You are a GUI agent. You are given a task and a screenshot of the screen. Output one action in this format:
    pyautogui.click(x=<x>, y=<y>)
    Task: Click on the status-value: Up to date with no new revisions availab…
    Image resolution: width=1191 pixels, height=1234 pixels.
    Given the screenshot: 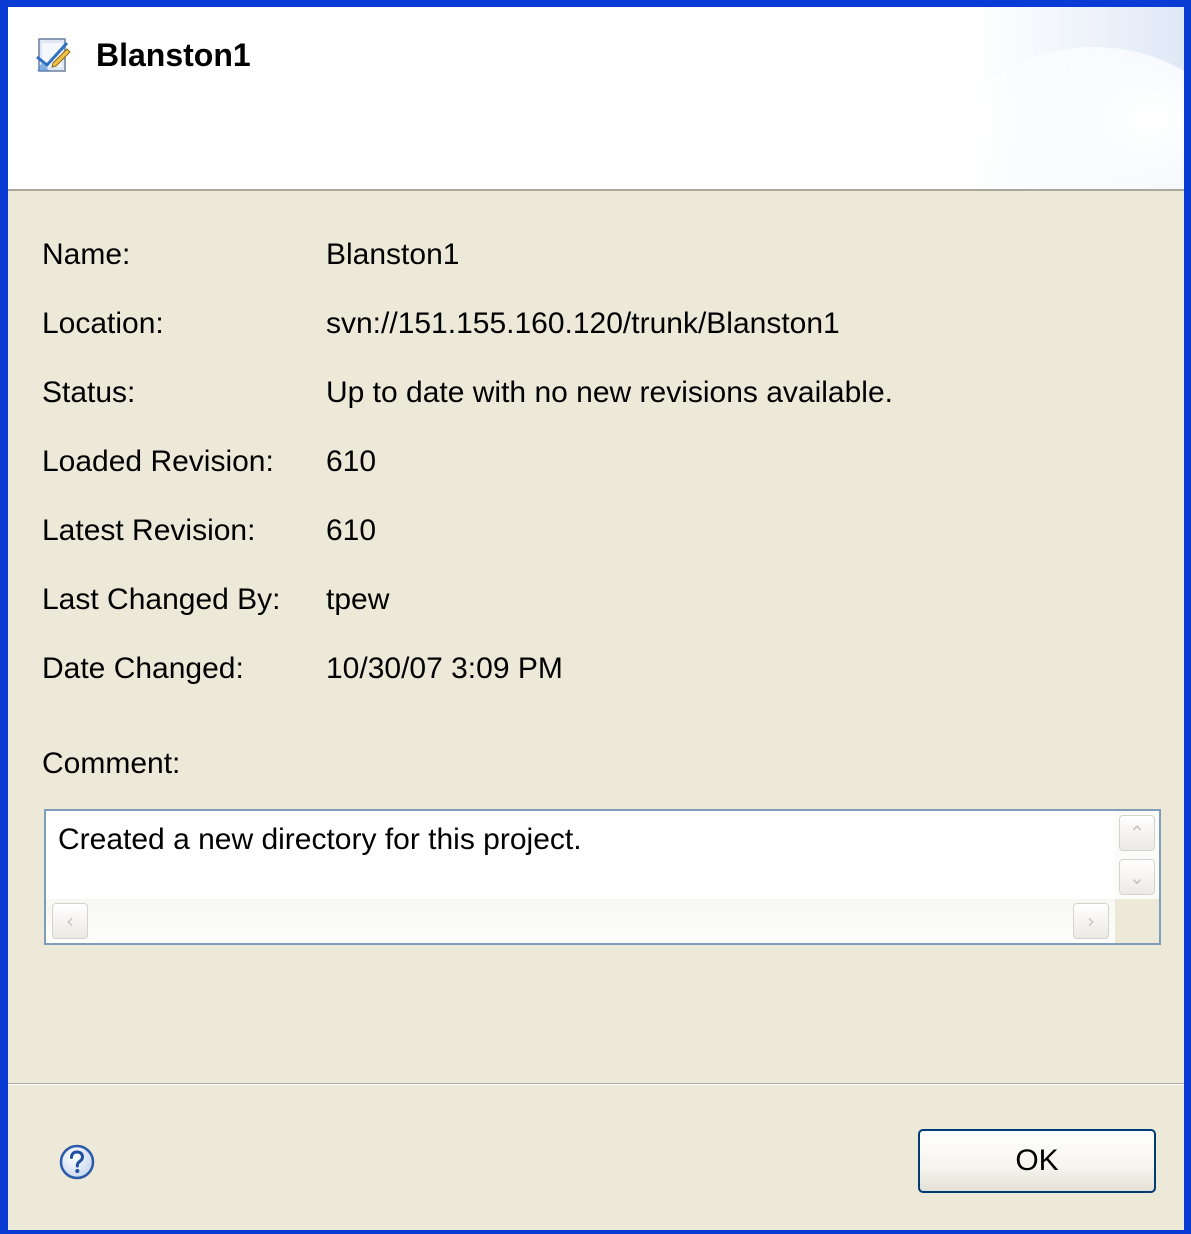 What is the action you would take?
    pyautogui.click(x=609, y=392)
    